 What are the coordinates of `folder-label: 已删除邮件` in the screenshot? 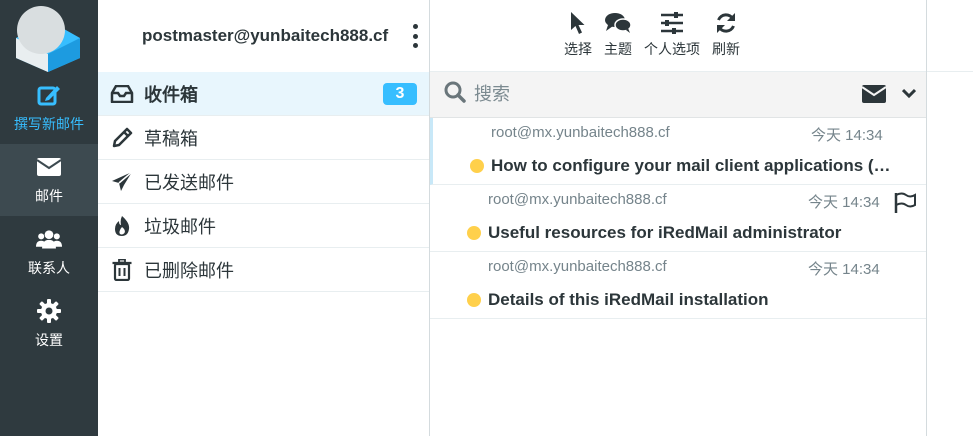 It's located at (189, 270).